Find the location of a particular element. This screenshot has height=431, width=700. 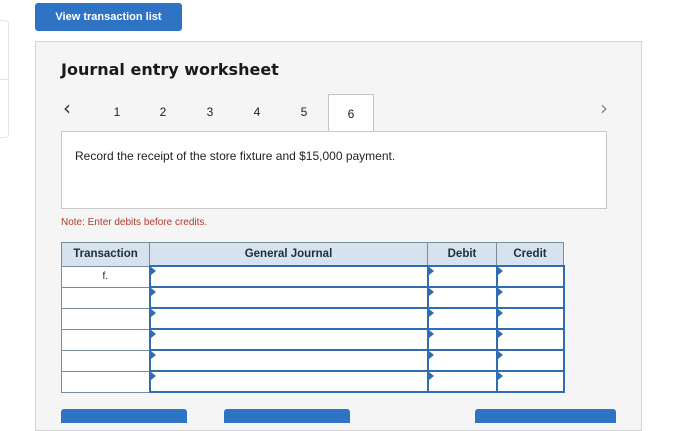

debit-header: Debit is located at coordinates (462, 254).